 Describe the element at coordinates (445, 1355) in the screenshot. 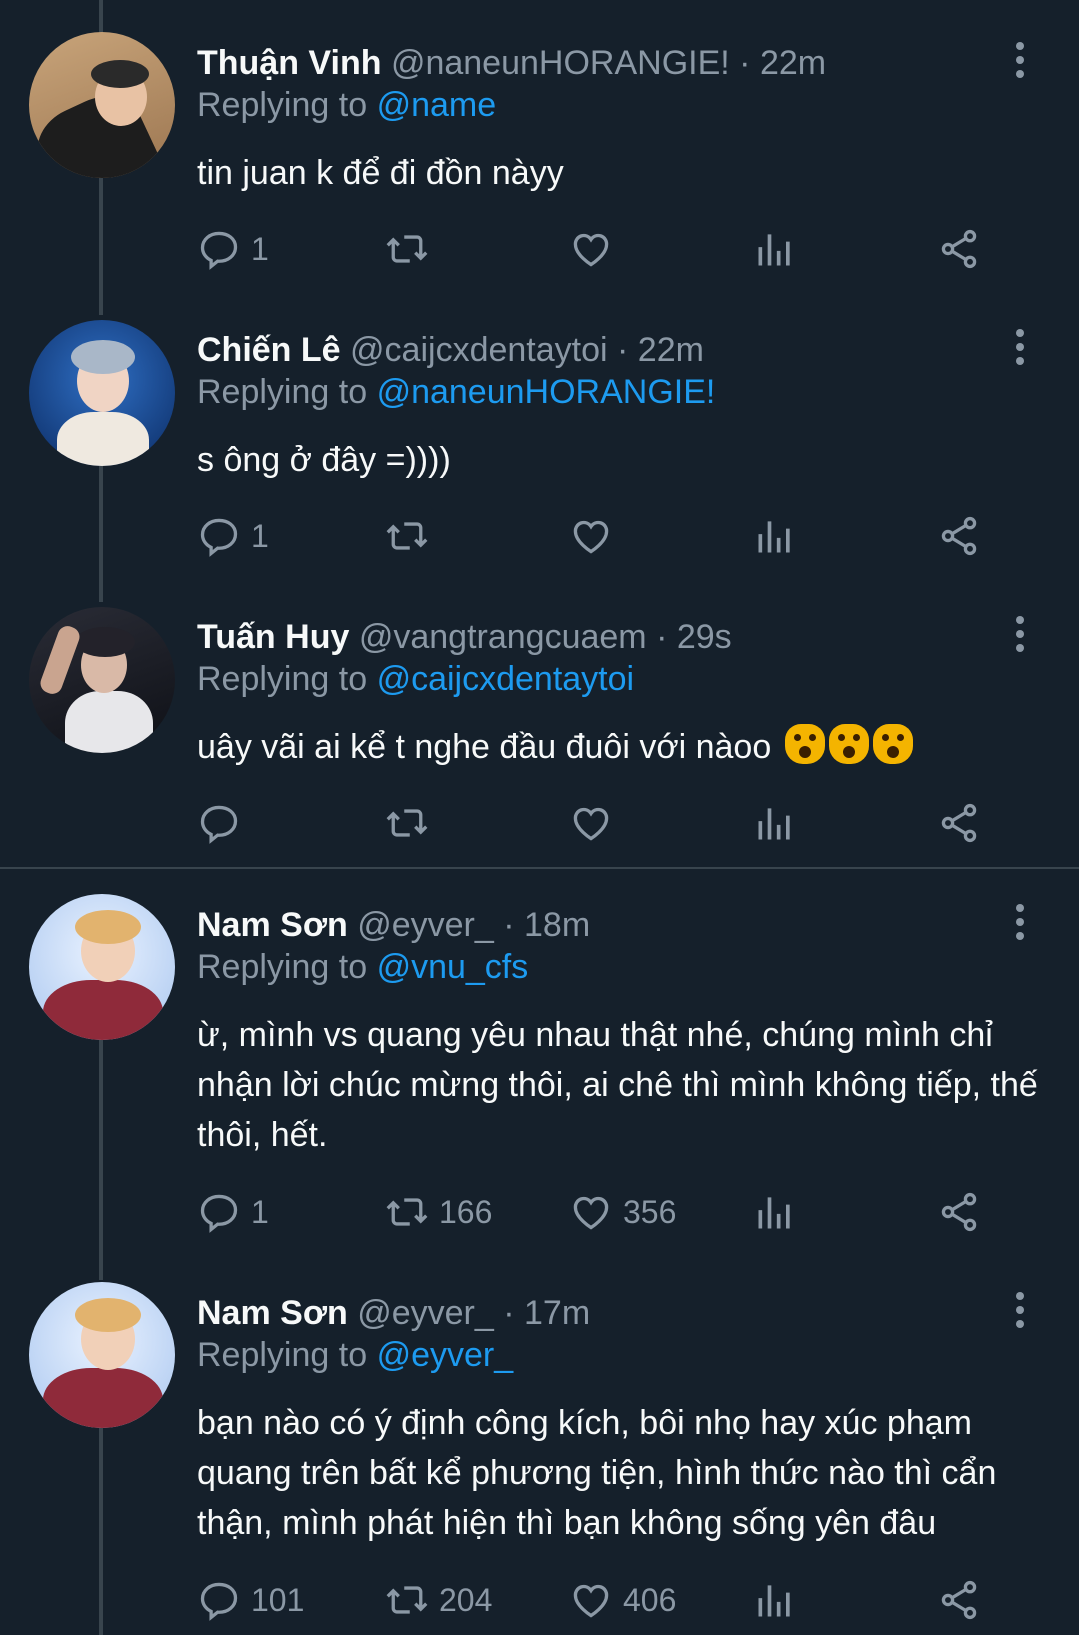

I see `mention-link: @eyver_` at that location.